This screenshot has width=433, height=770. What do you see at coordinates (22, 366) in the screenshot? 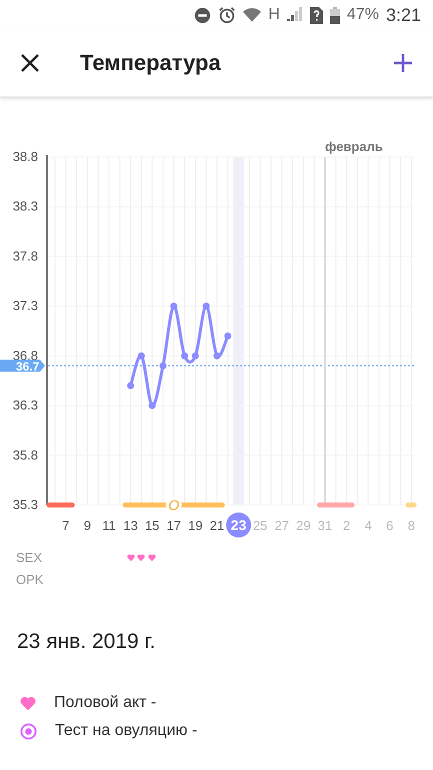
I see `cover-line-badge: 36.7` at bounding box center [22, 366].